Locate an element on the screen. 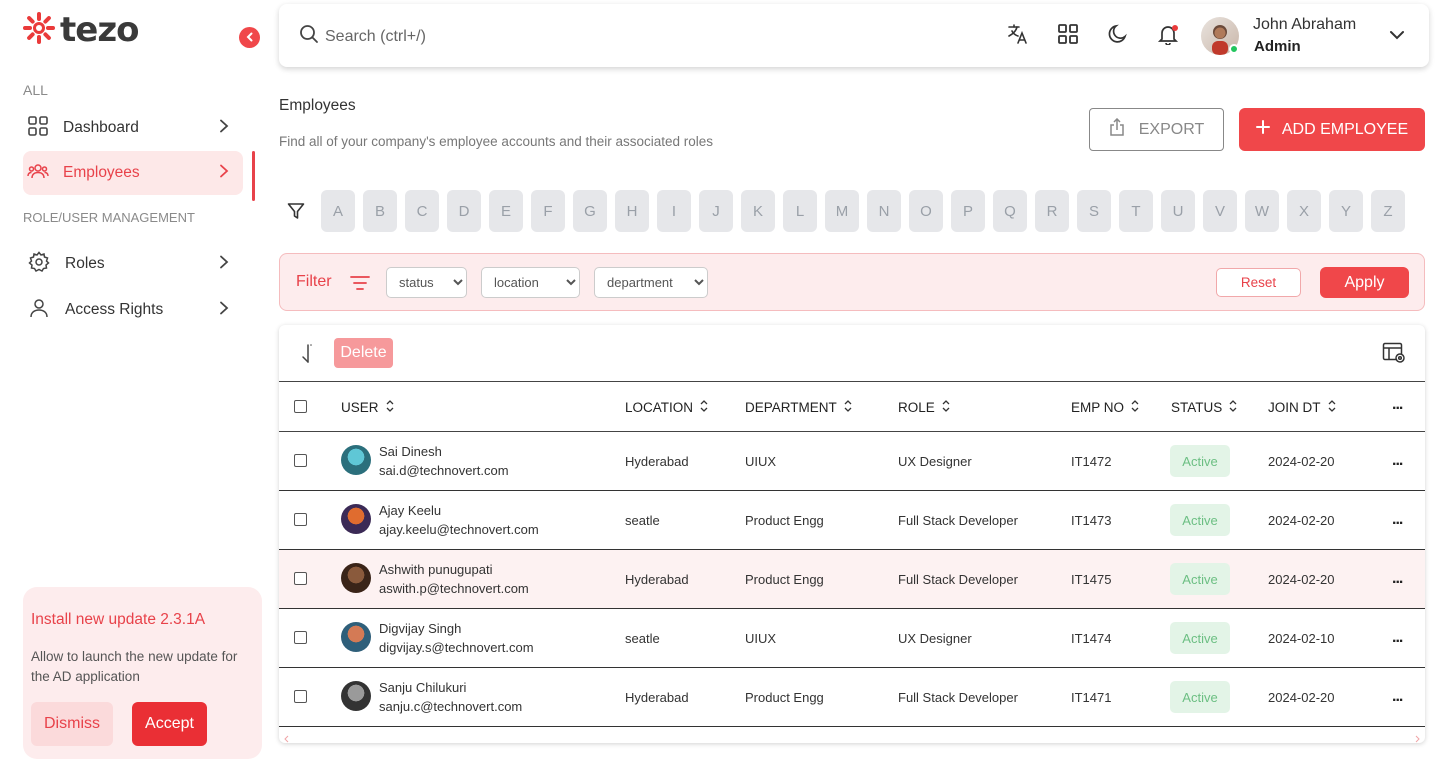 This screenshot has height=759, width=1438. notifications-button is located at coordinates (1168, 36).